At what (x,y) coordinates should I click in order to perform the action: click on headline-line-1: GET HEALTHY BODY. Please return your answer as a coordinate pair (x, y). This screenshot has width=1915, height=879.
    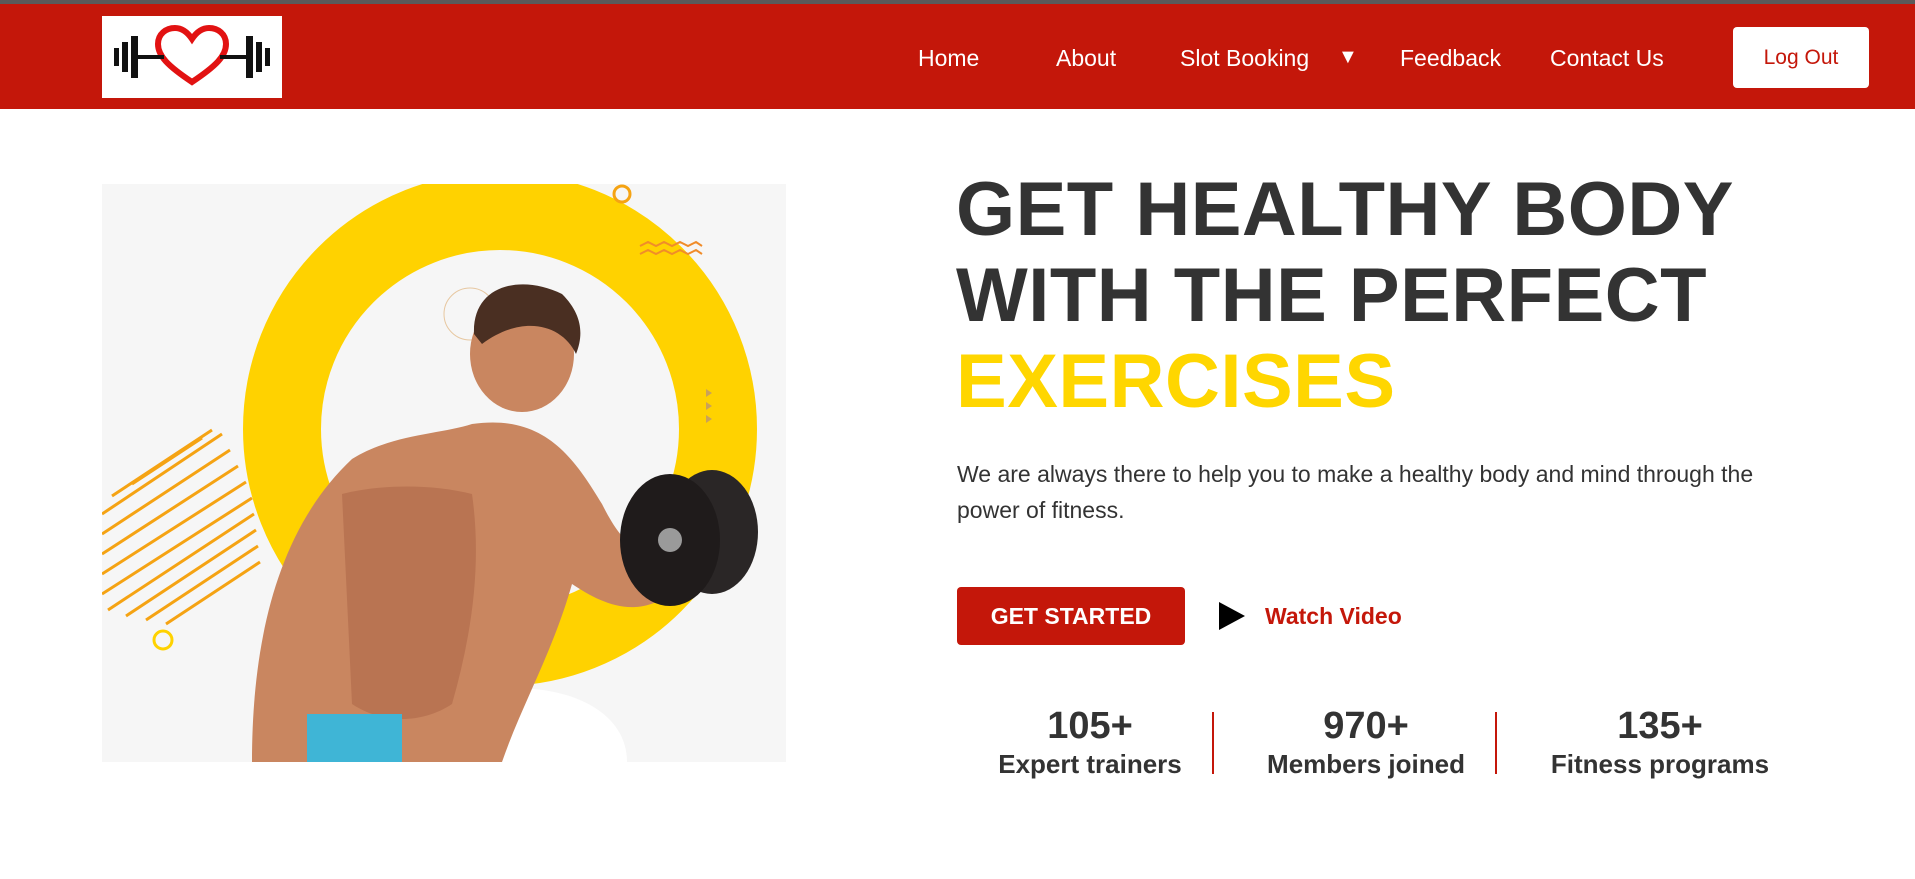
    Looking at the image, I should click on (1345, 209).